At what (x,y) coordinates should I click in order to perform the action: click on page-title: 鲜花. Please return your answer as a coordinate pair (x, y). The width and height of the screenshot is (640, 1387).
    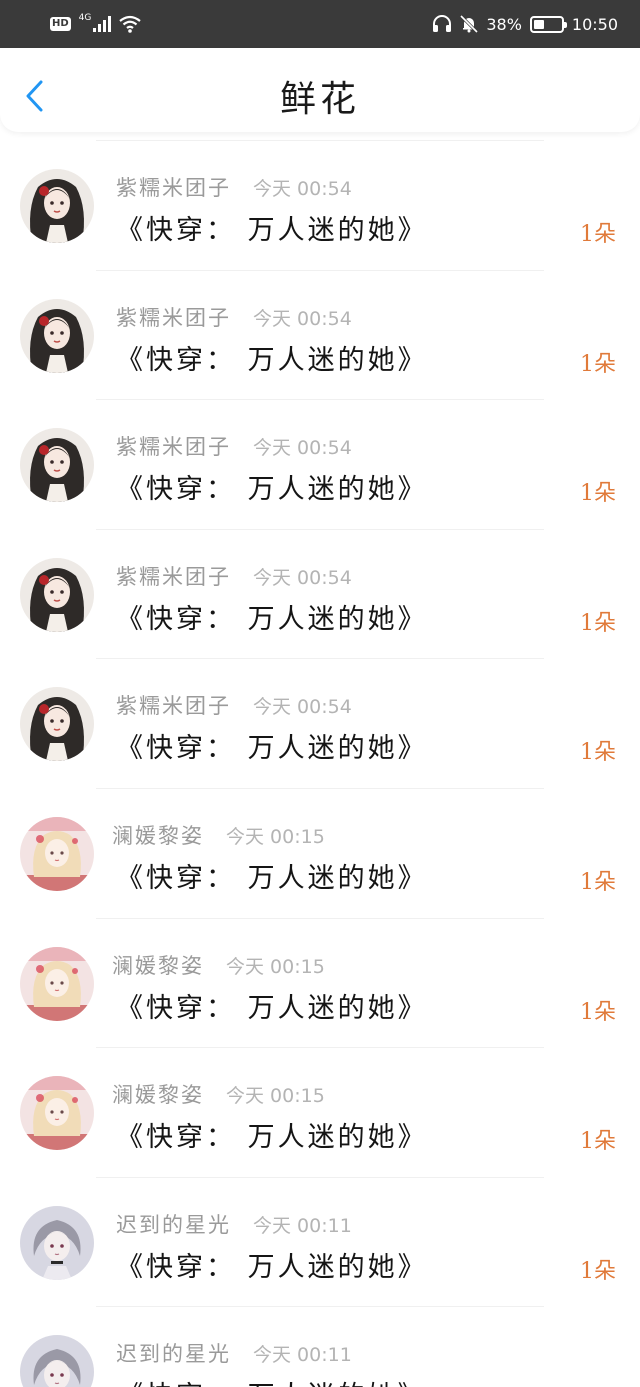
    Looking at the image, I should click on (319, 99).